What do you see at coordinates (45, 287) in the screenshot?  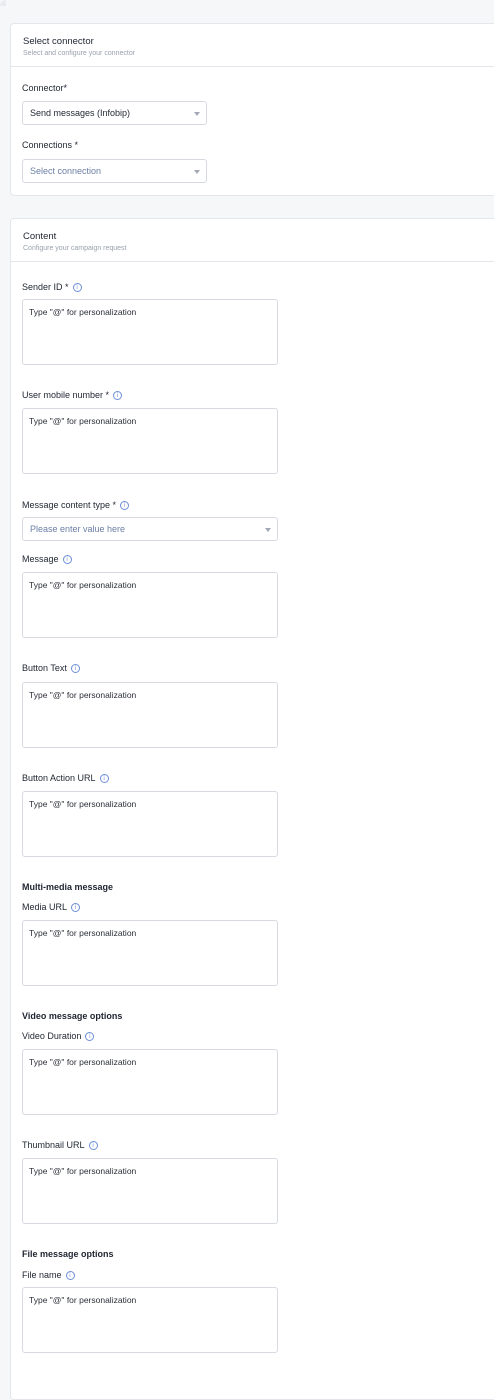 I see `sender-id-label-text: Sender ID *` at bounding box center [45, 287].